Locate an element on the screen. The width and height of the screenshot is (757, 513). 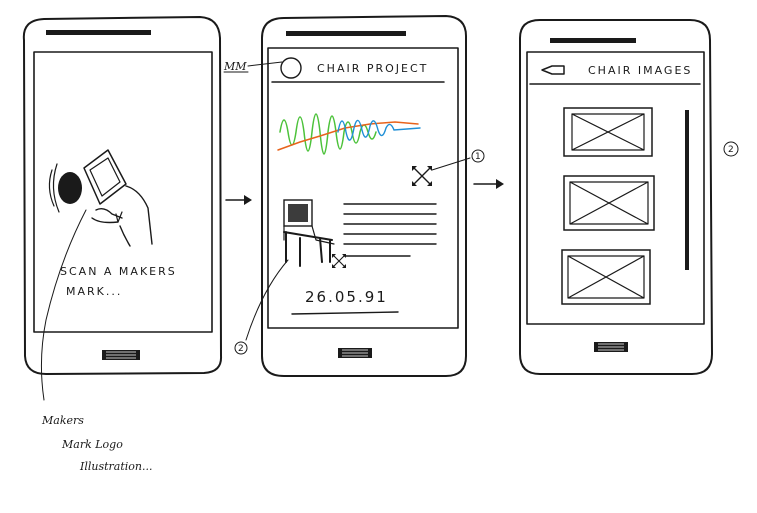
screen-2-title: CHAIR PROJECT is located at coordinates (372, 68).